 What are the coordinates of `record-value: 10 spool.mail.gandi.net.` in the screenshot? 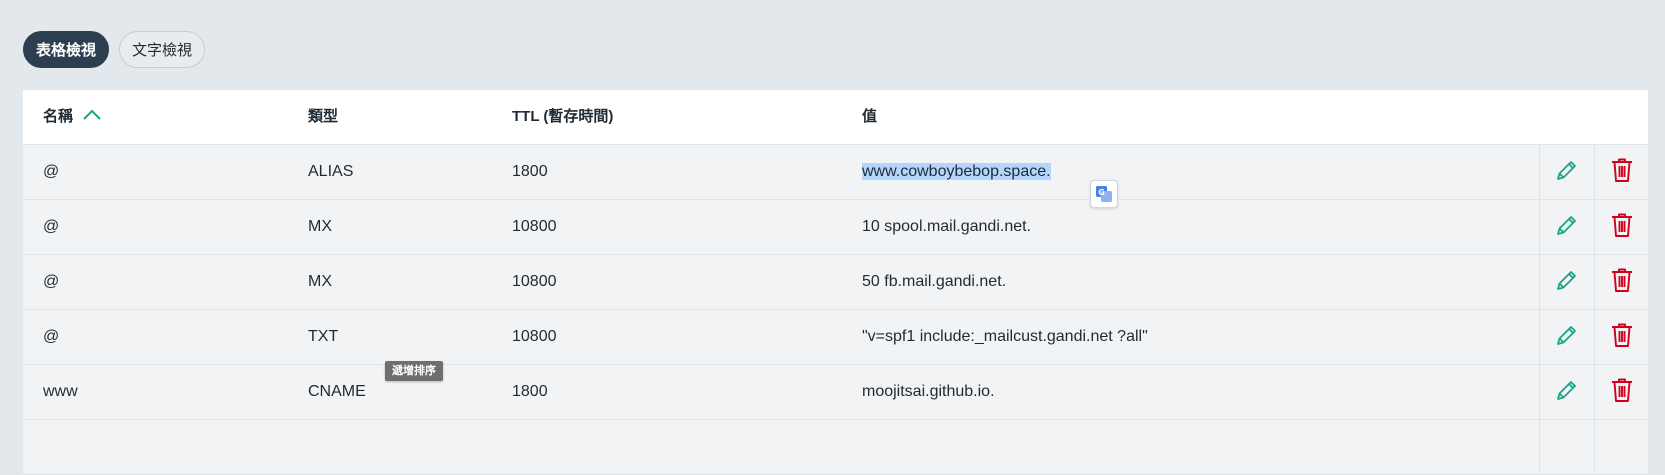 It's located at (946, 226).